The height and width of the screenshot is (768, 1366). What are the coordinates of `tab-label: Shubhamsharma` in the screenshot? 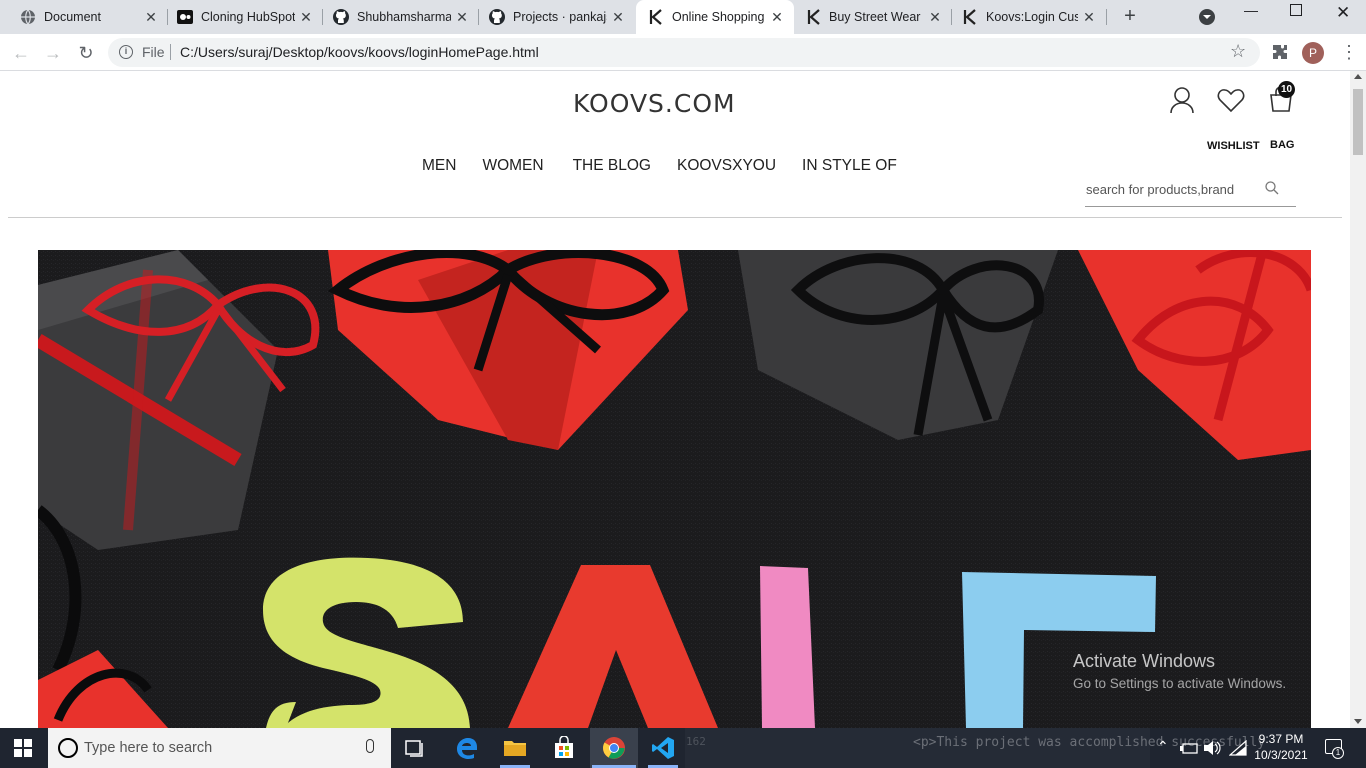 It's located at (404, 17).